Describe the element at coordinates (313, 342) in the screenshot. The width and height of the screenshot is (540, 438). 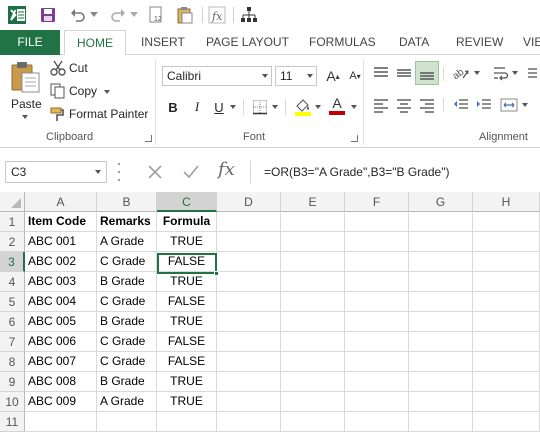
I see `cell-e7` at that location.